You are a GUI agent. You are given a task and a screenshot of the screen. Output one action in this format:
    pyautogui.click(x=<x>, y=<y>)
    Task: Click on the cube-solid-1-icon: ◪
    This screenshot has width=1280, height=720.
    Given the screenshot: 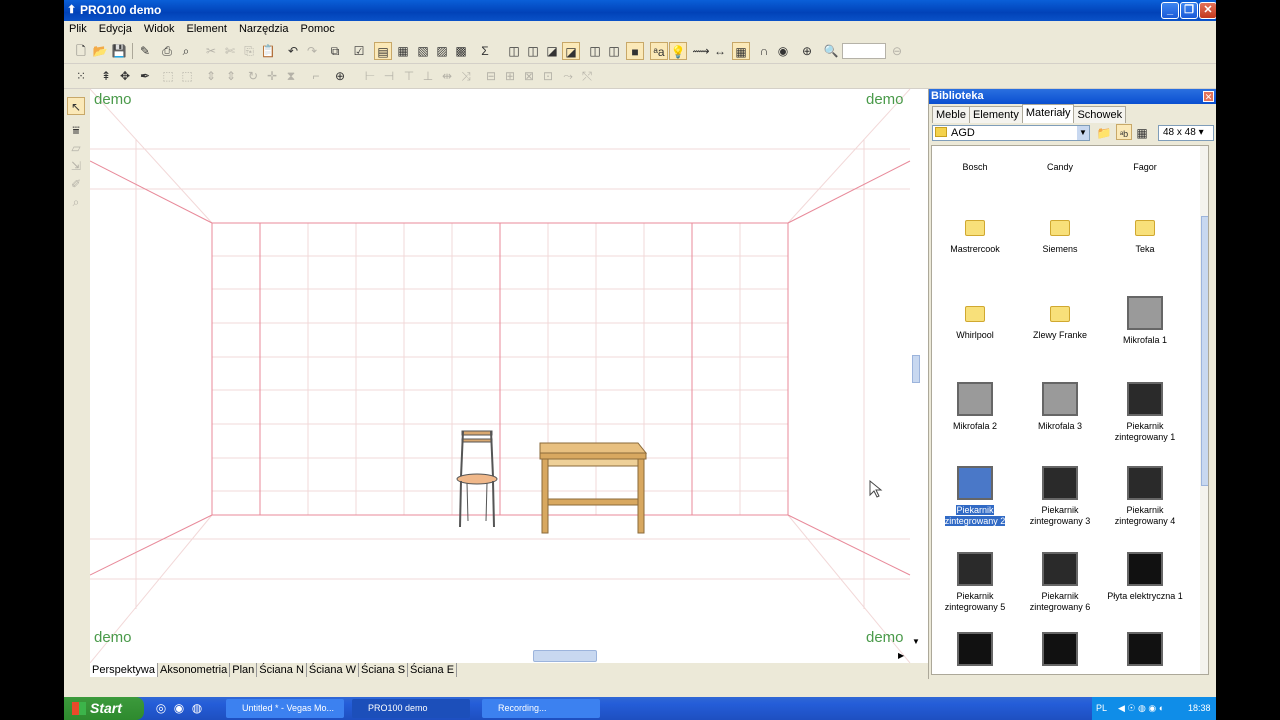 What is the action you would take?
    pyautogui.click(x=552, y=51)
    